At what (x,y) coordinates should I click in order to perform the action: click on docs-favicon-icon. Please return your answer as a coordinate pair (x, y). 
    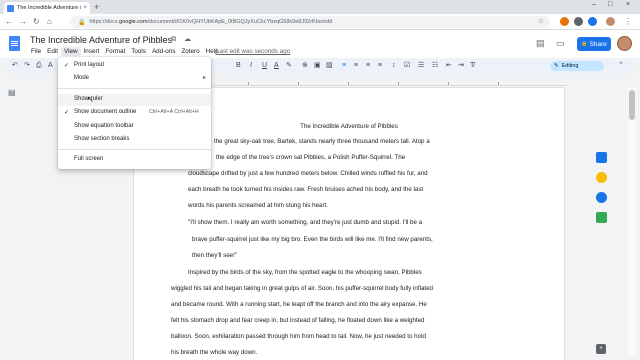
    Looking at the image, I should click on (10, 8).